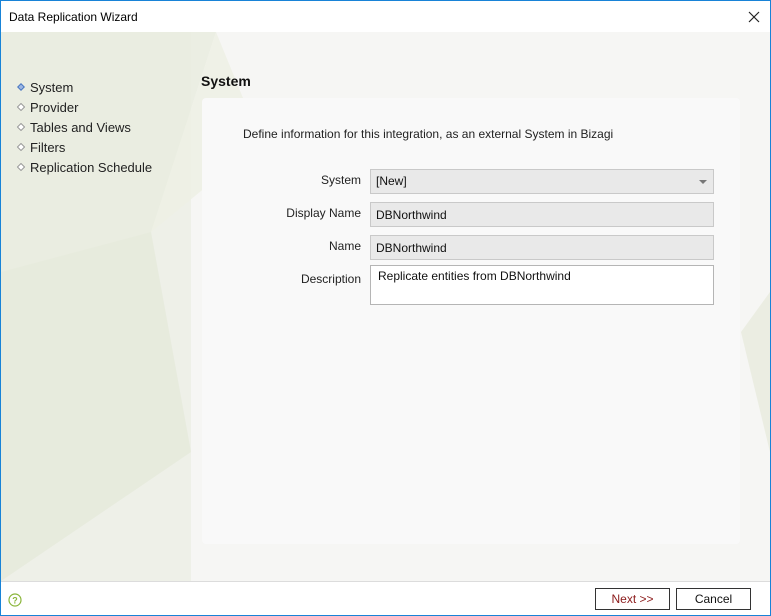 This screenshot has width=771, height=616. I want to click on system-select: [New], so click(542, 181).